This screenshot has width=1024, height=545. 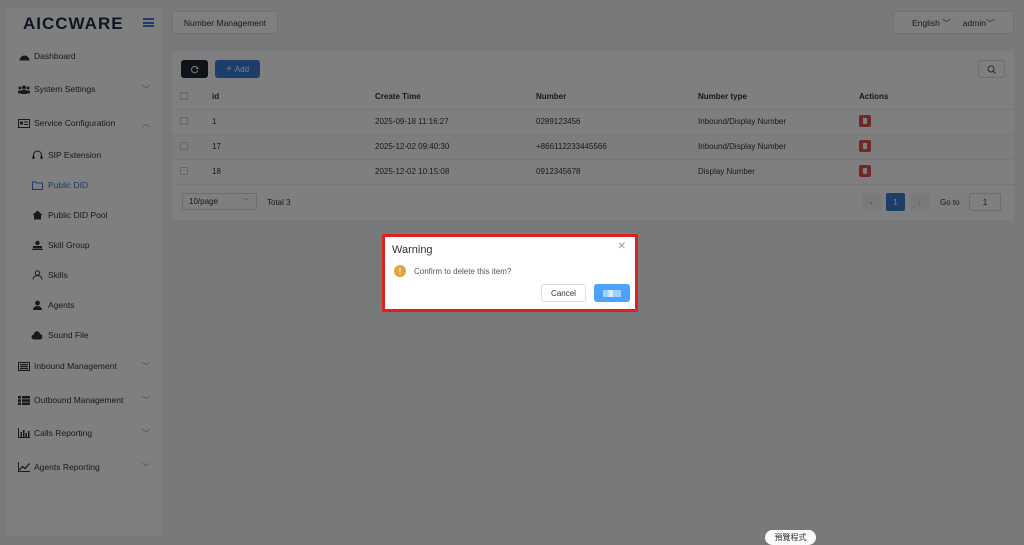 I want to click on cancel-button: Cancel, so click(x=563, y=293).